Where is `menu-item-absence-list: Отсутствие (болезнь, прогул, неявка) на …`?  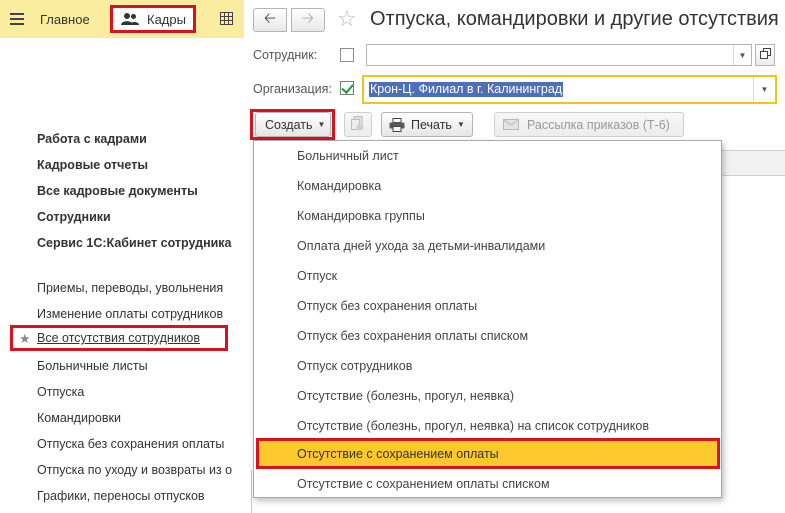
menu-item-absence-list: Отсутствие (болезнь, прогул, неявка) на … is located at coordinates (487, 426).